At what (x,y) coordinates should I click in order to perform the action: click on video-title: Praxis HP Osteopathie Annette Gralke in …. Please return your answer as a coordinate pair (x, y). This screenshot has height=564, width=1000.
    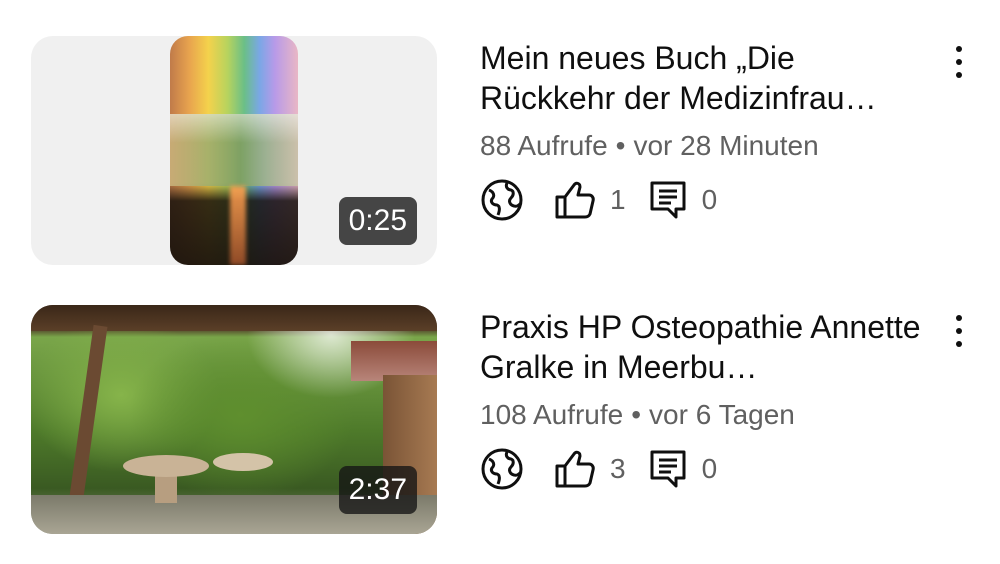
    Looking at the image, I should click on (705, 347).